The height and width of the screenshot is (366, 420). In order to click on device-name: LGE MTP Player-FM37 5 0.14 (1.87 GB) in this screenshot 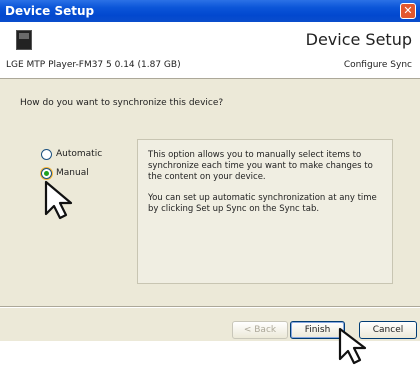, I will do `click(93, 65)`.